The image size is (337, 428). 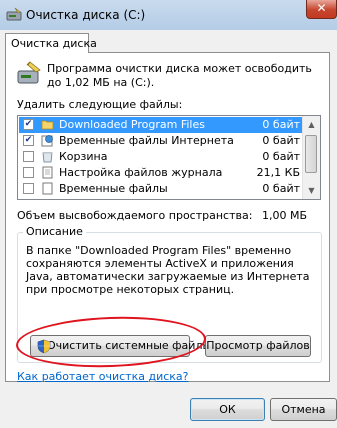 What do you see at coordinates (51, 43) in the screenshot?
I see `tab-disk-cleanup: Очистка диска` at bounding box center [51, 43].